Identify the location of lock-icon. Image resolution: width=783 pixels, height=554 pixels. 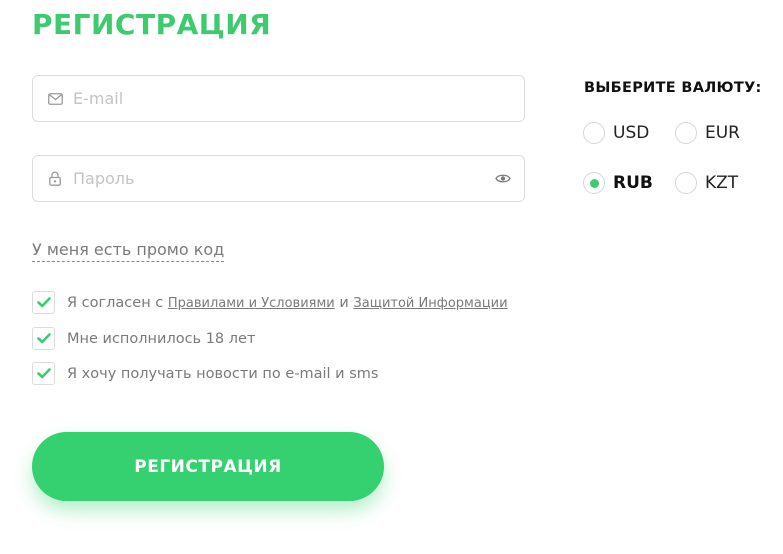
(55, 179).